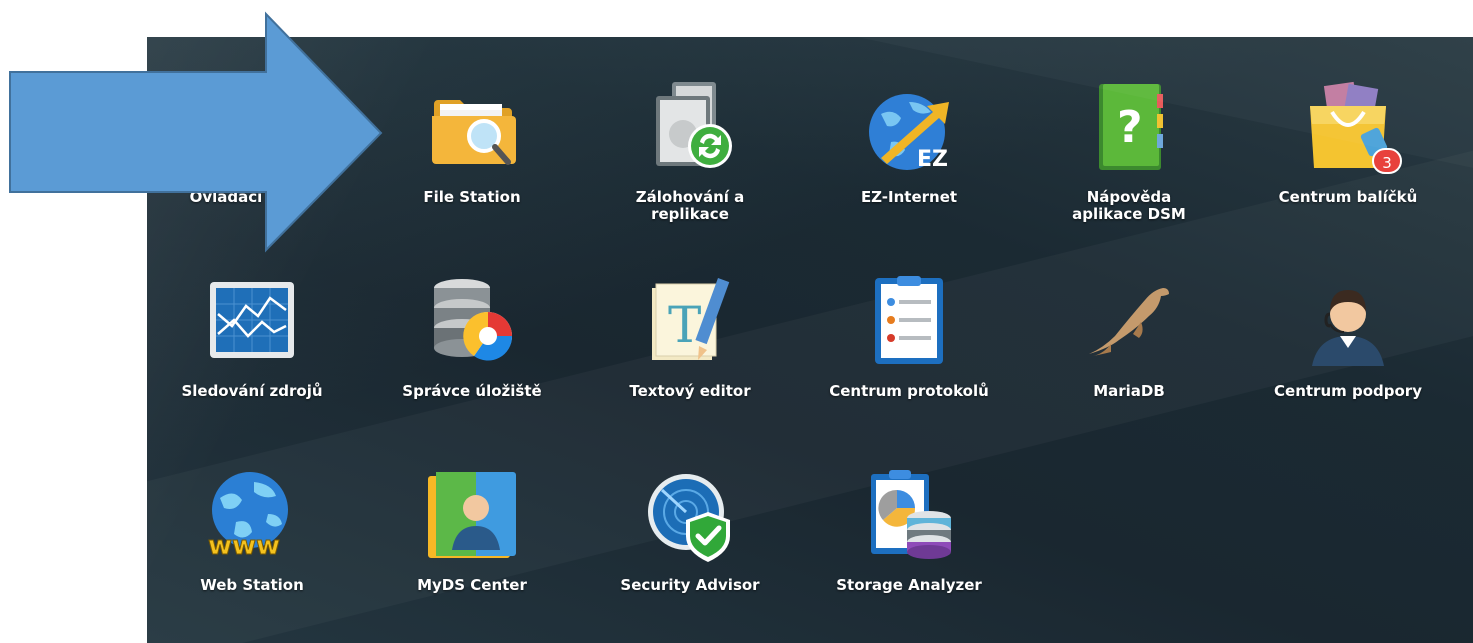 Image resolution: width=1473 pixels, height=643 pixels. Describe the element at coordinates (1129, 322) in the screenshot. I see `mariadb-icon` at that location.